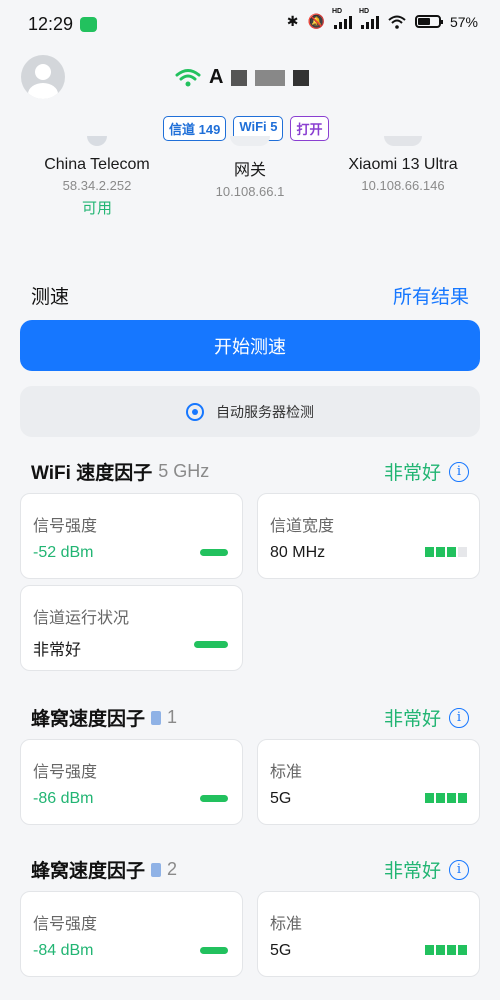 The width and height of the screenshot is (500, 1000). Describe the element at coordinates (368, 536) in the screenshot. I see `wifi-channel-width-card: 信道宽度 80 MHz` at that location.